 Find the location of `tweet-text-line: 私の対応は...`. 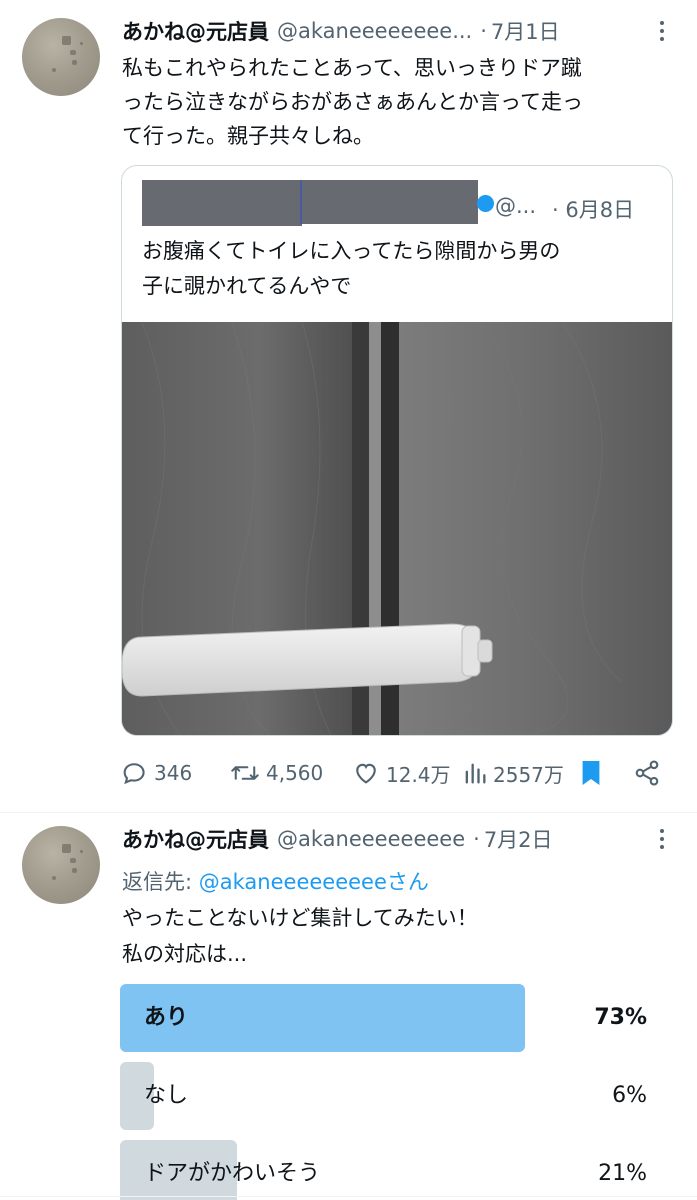

tweet-text-line: 私の対応は... is located at coordinates (185, 954).